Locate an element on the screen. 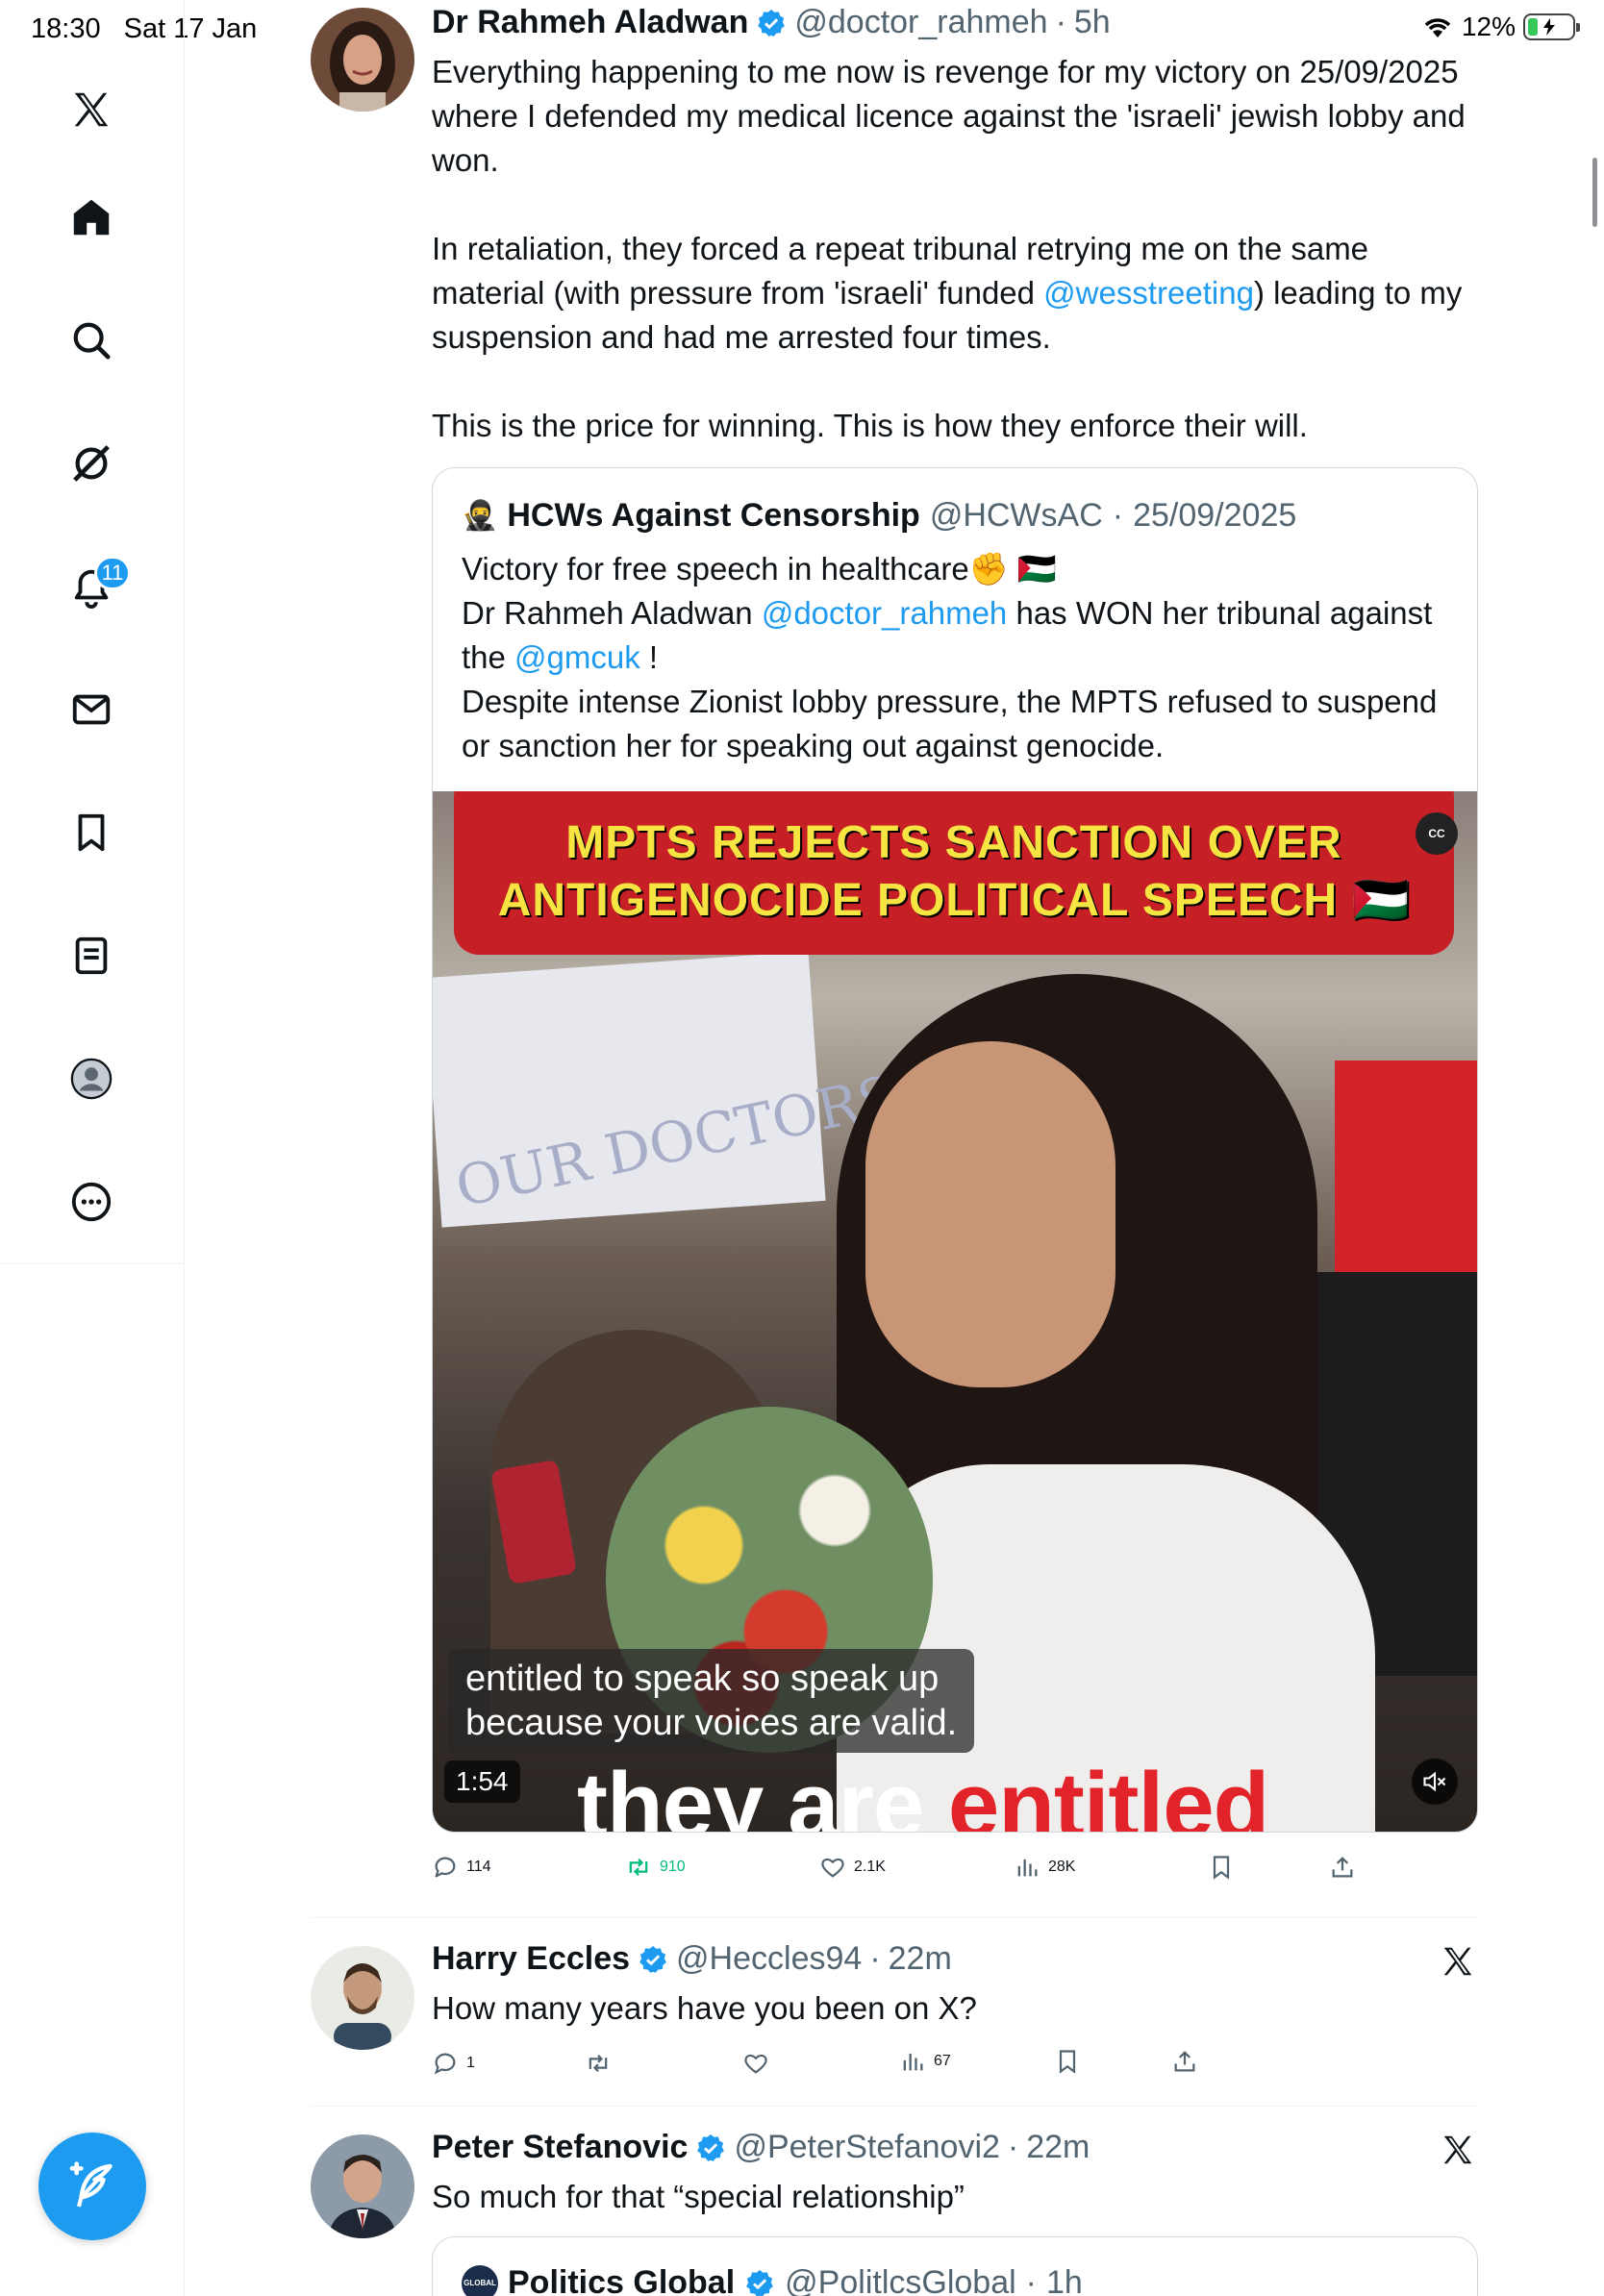 This screenshot has height=2296, width=1604. quoted-time: 1h is located at coordinates (1064, 2280).